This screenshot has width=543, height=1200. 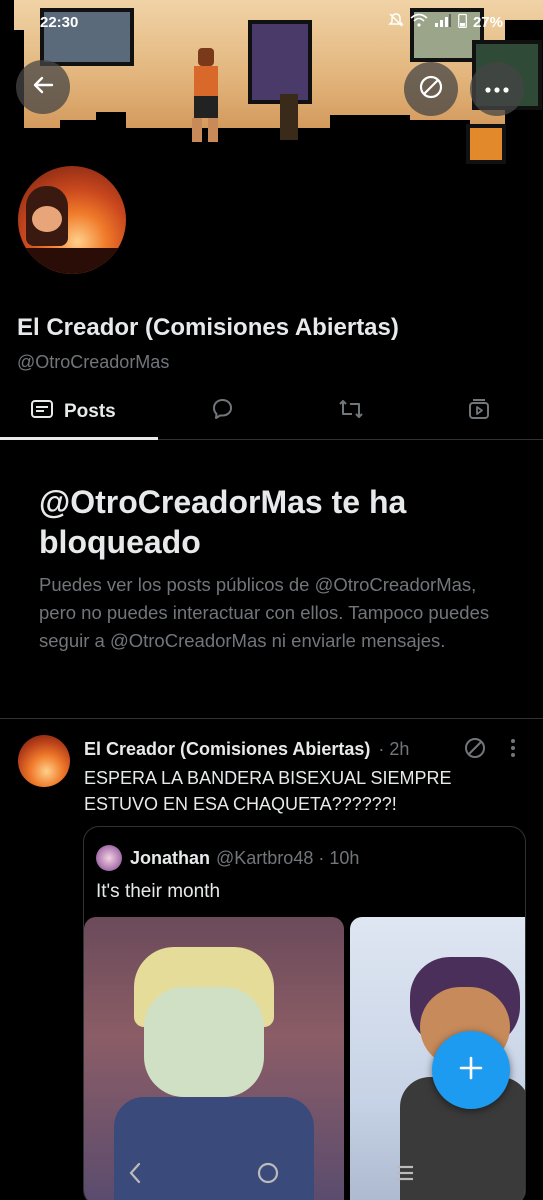 I want to click on compose-button, so click(x=471, y=1070).